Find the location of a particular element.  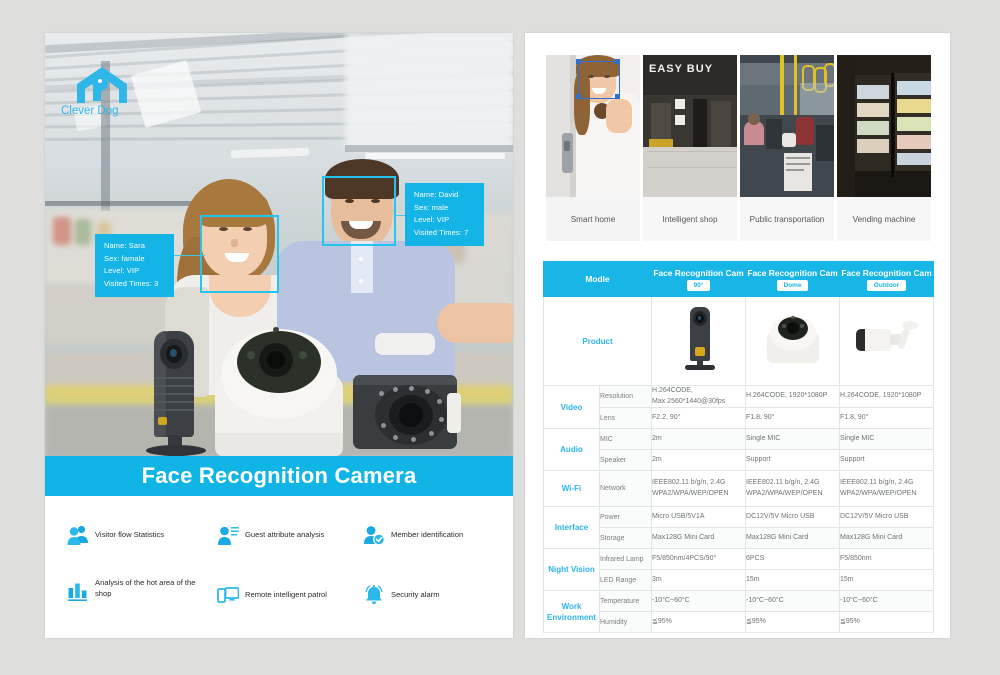

spec-label-led-range: LED Range is located at coordinates (625, 580).